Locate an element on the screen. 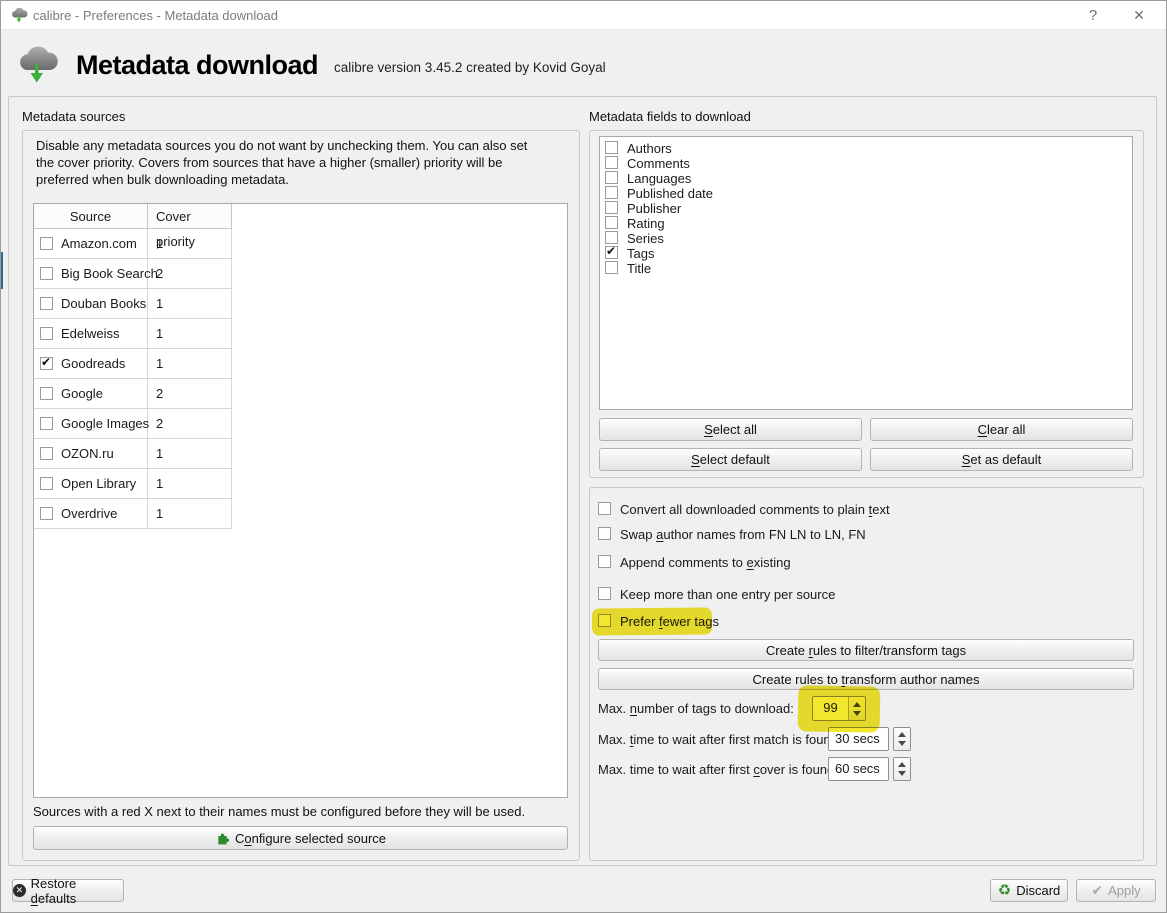 The image size is (1167, 913). list-item: Authors is located at coordinates (865, 148).